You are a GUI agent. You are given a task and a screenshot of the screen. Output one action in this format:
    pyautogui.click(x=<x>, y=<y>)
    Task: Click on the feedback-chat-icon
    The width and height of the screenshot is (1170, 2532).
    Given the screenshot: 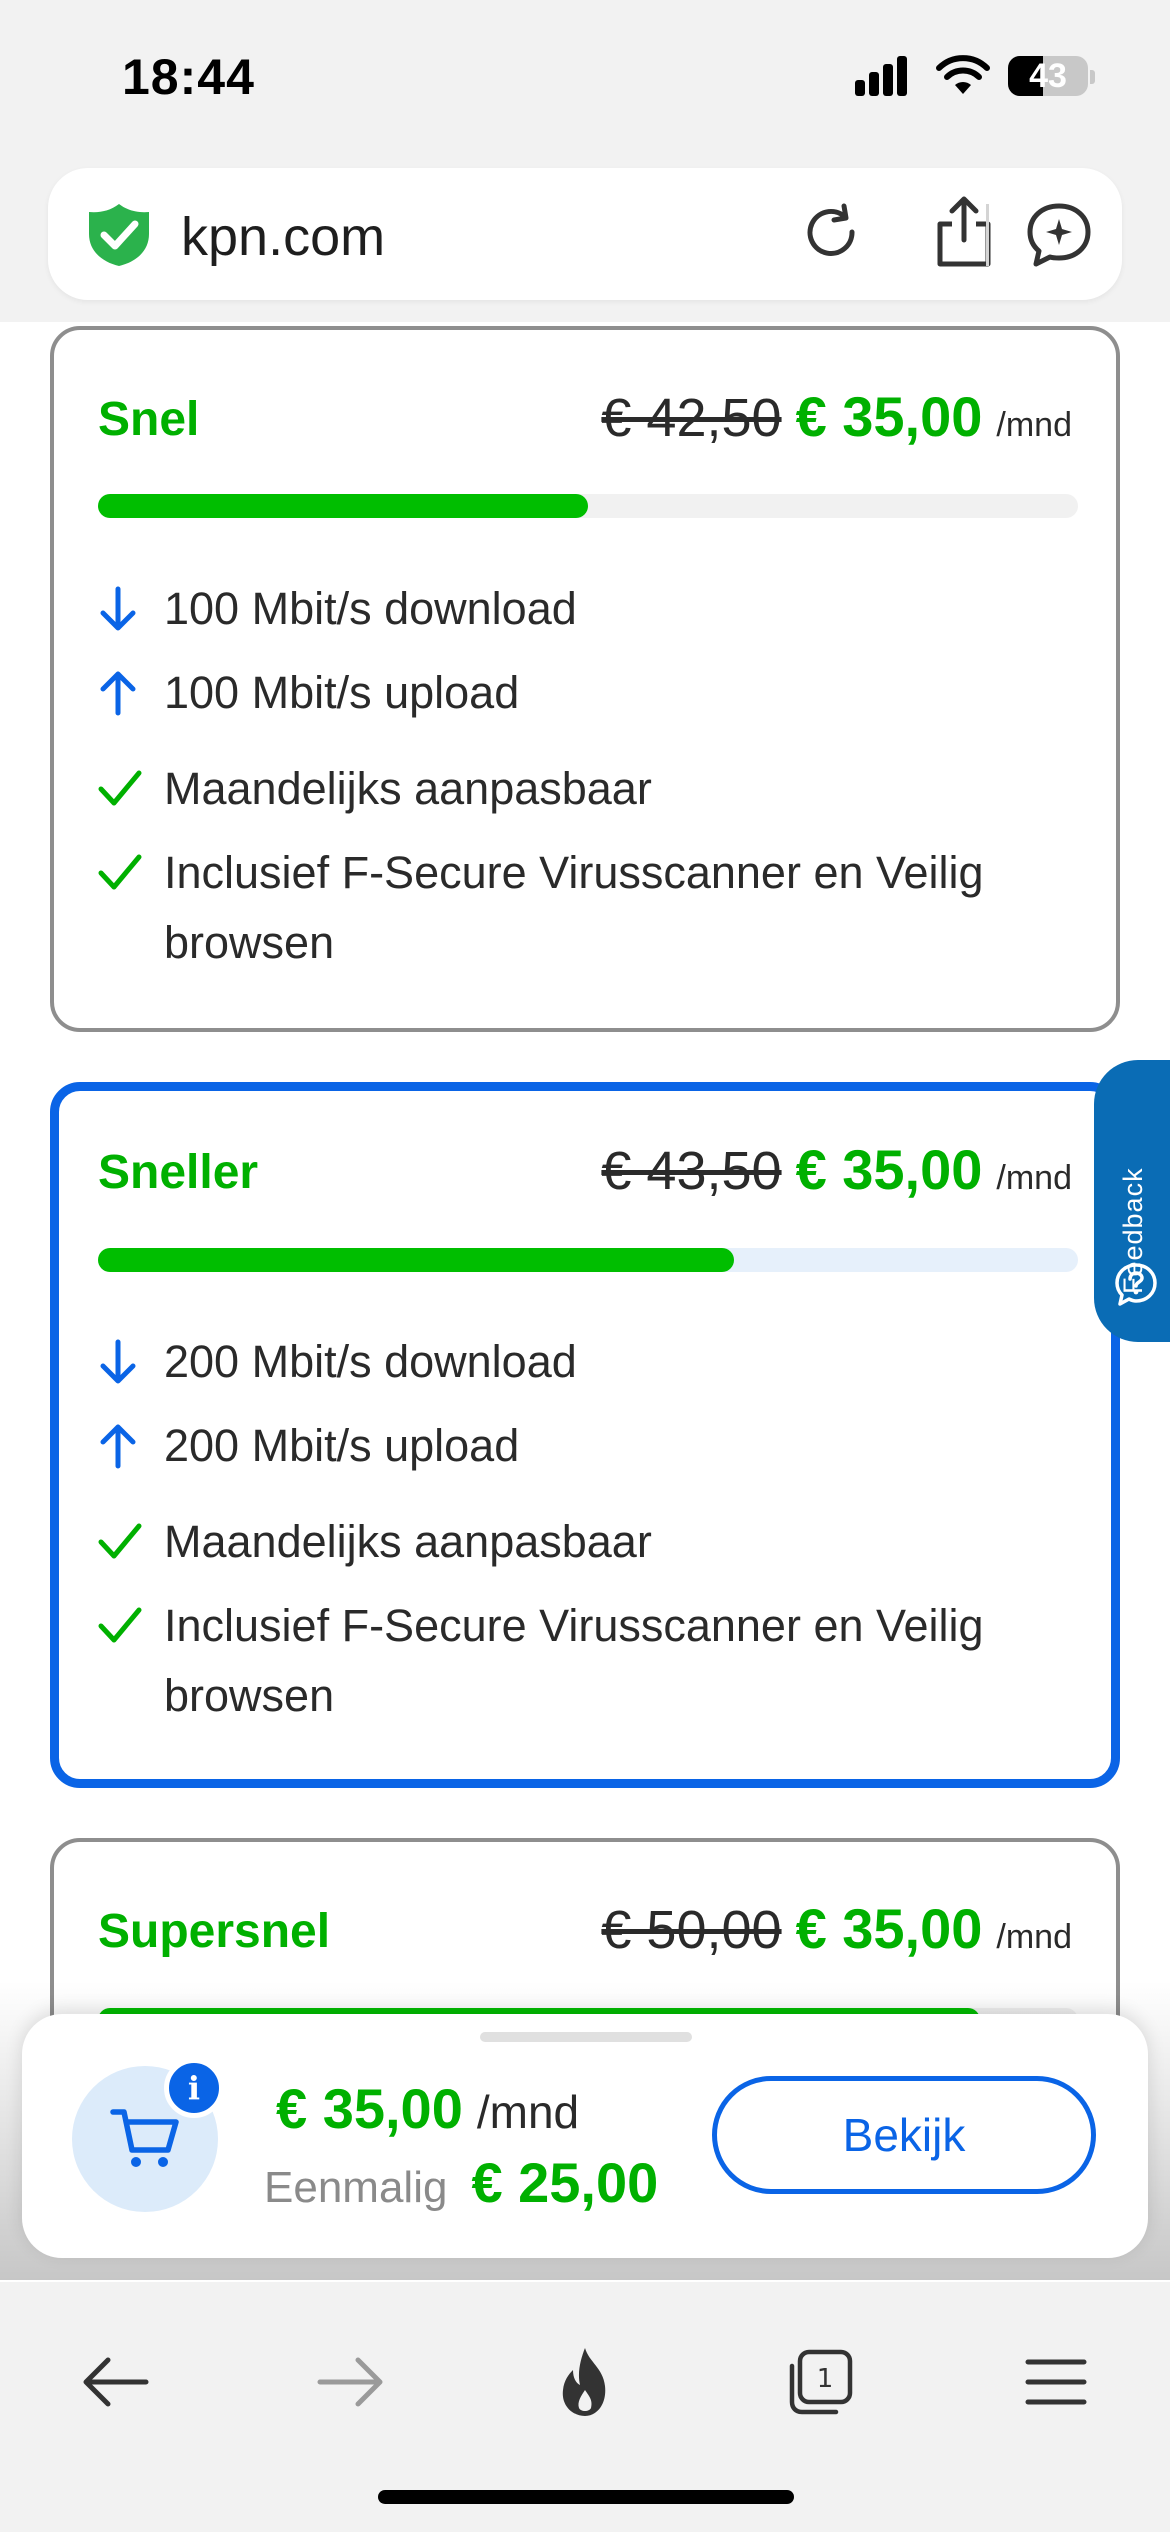 What is the action you would take?
    pyautogui.click(x=1136, y=1284)
    